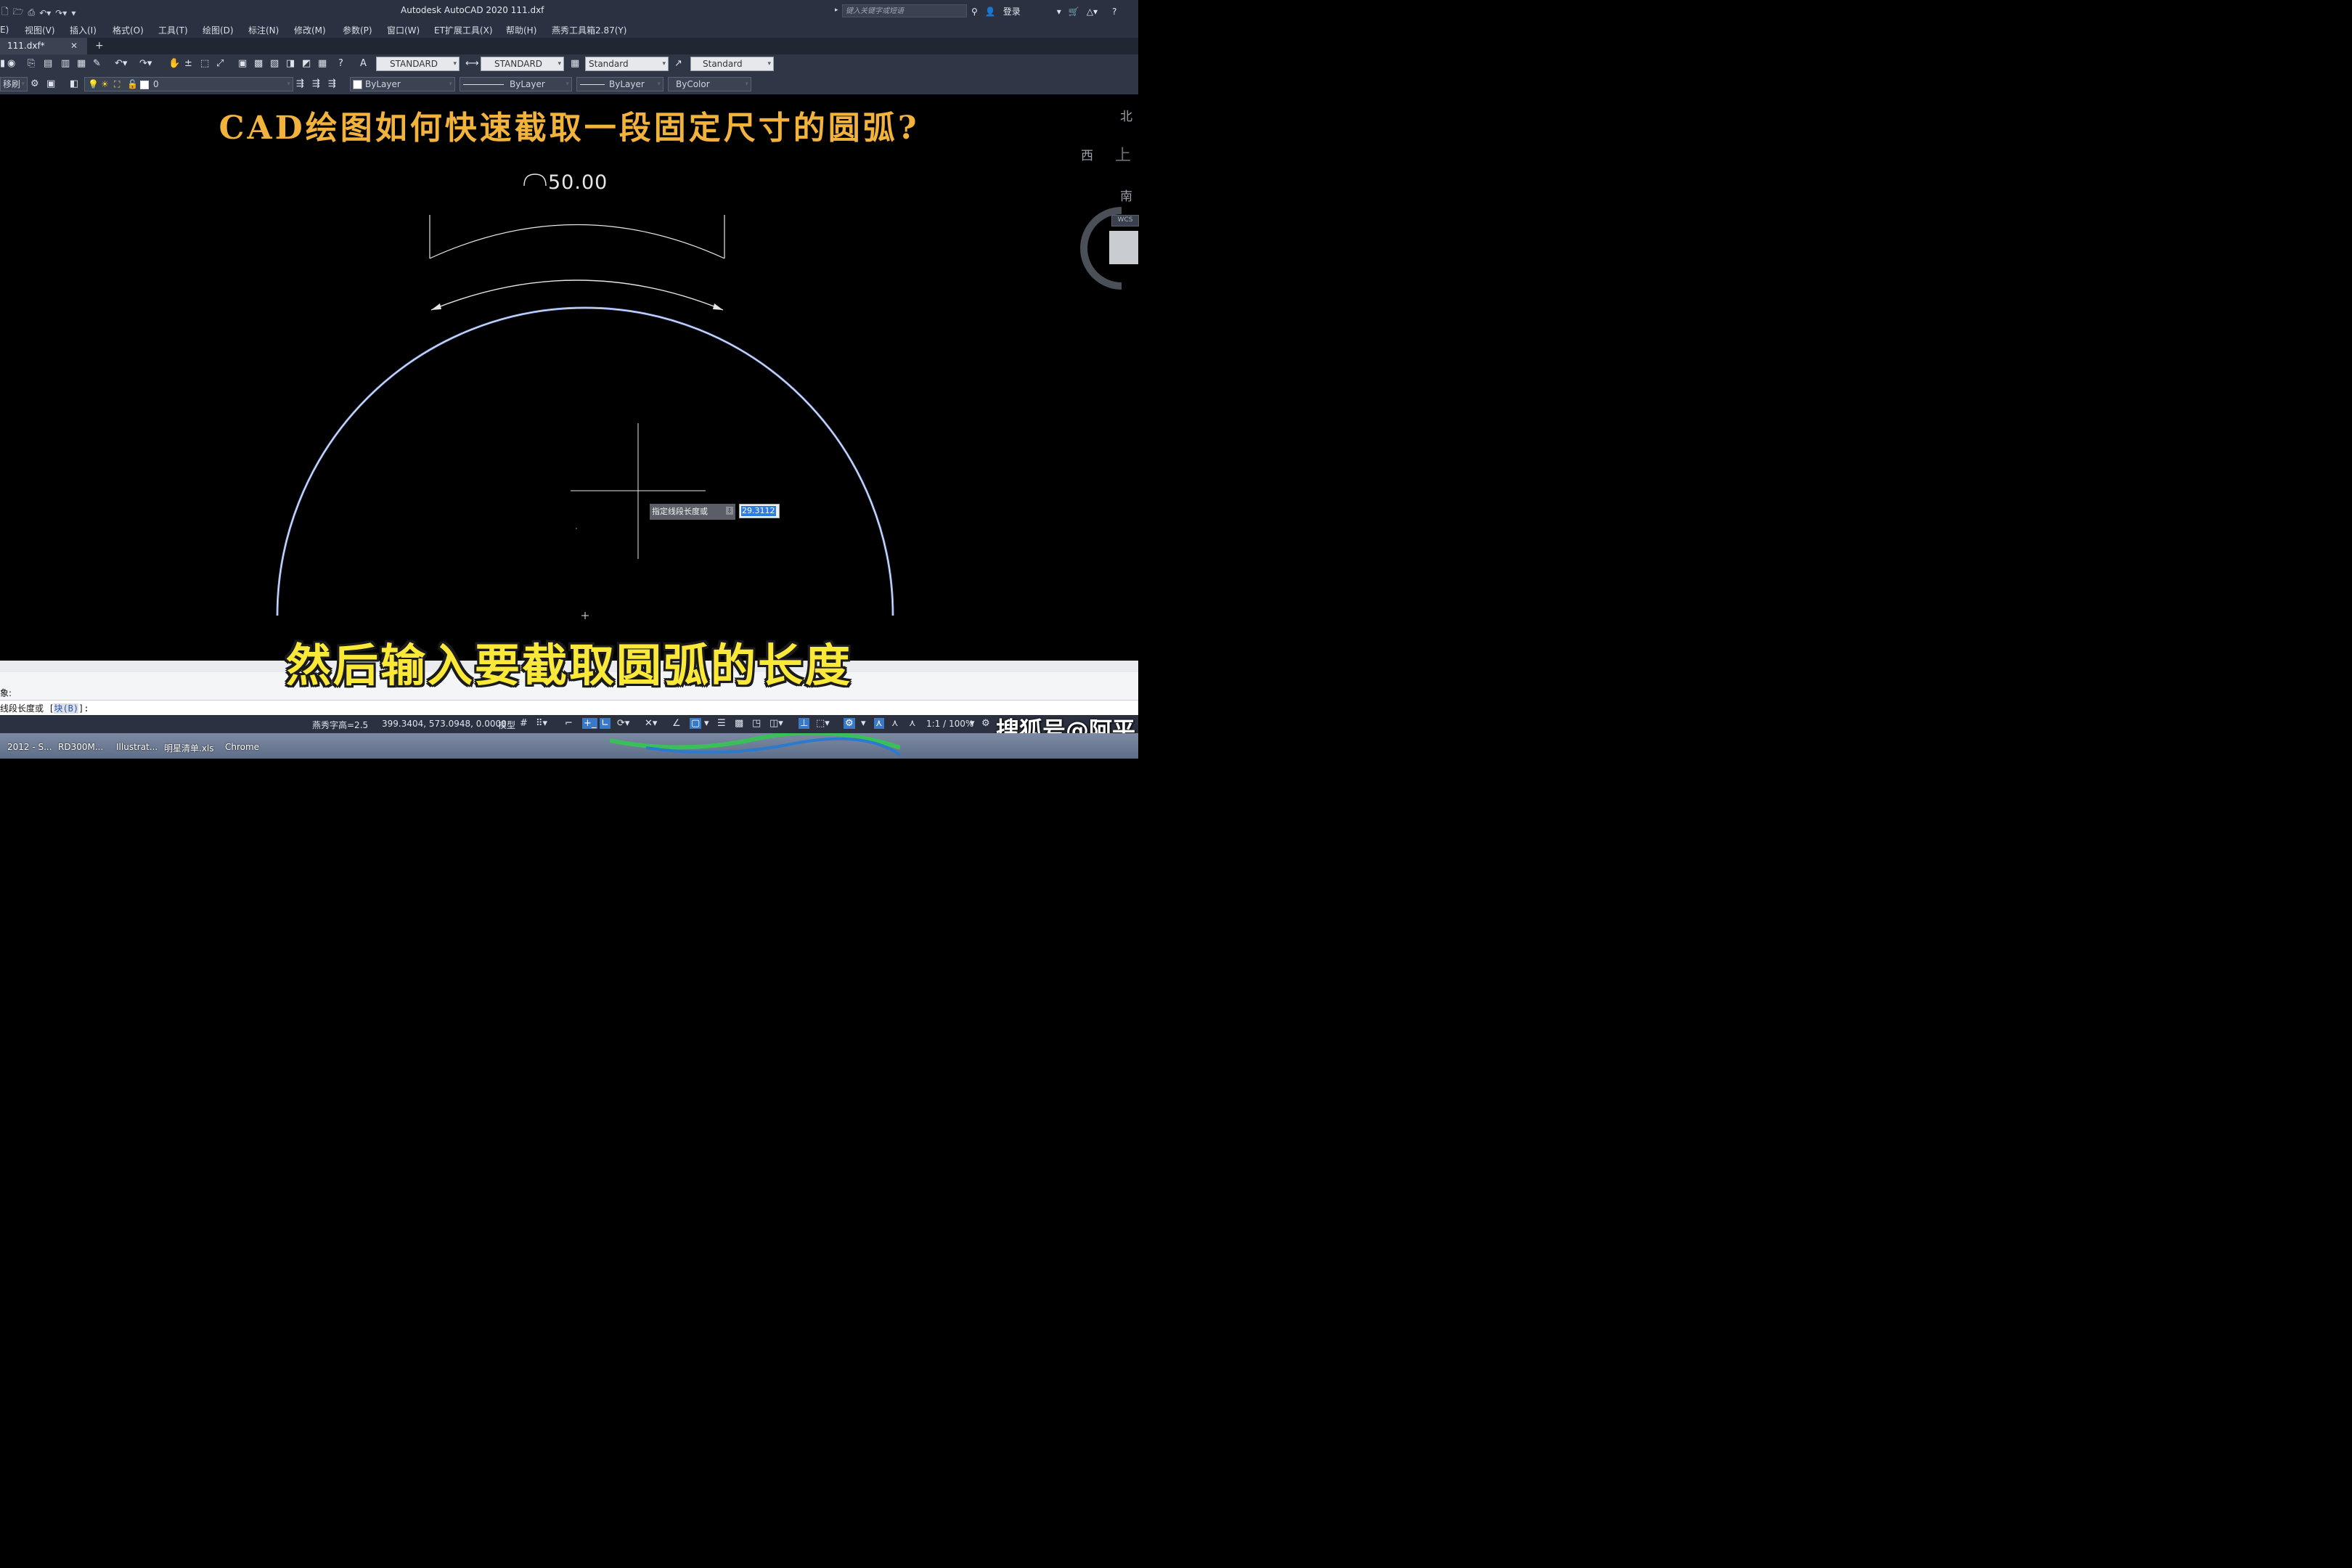 The width and height of the screenshot is (2352, 1568). Describe the element at coordinates (464, 30) in the screenshot. I see `menu-item-et-tools: ET扩展工具(X)` at that location.